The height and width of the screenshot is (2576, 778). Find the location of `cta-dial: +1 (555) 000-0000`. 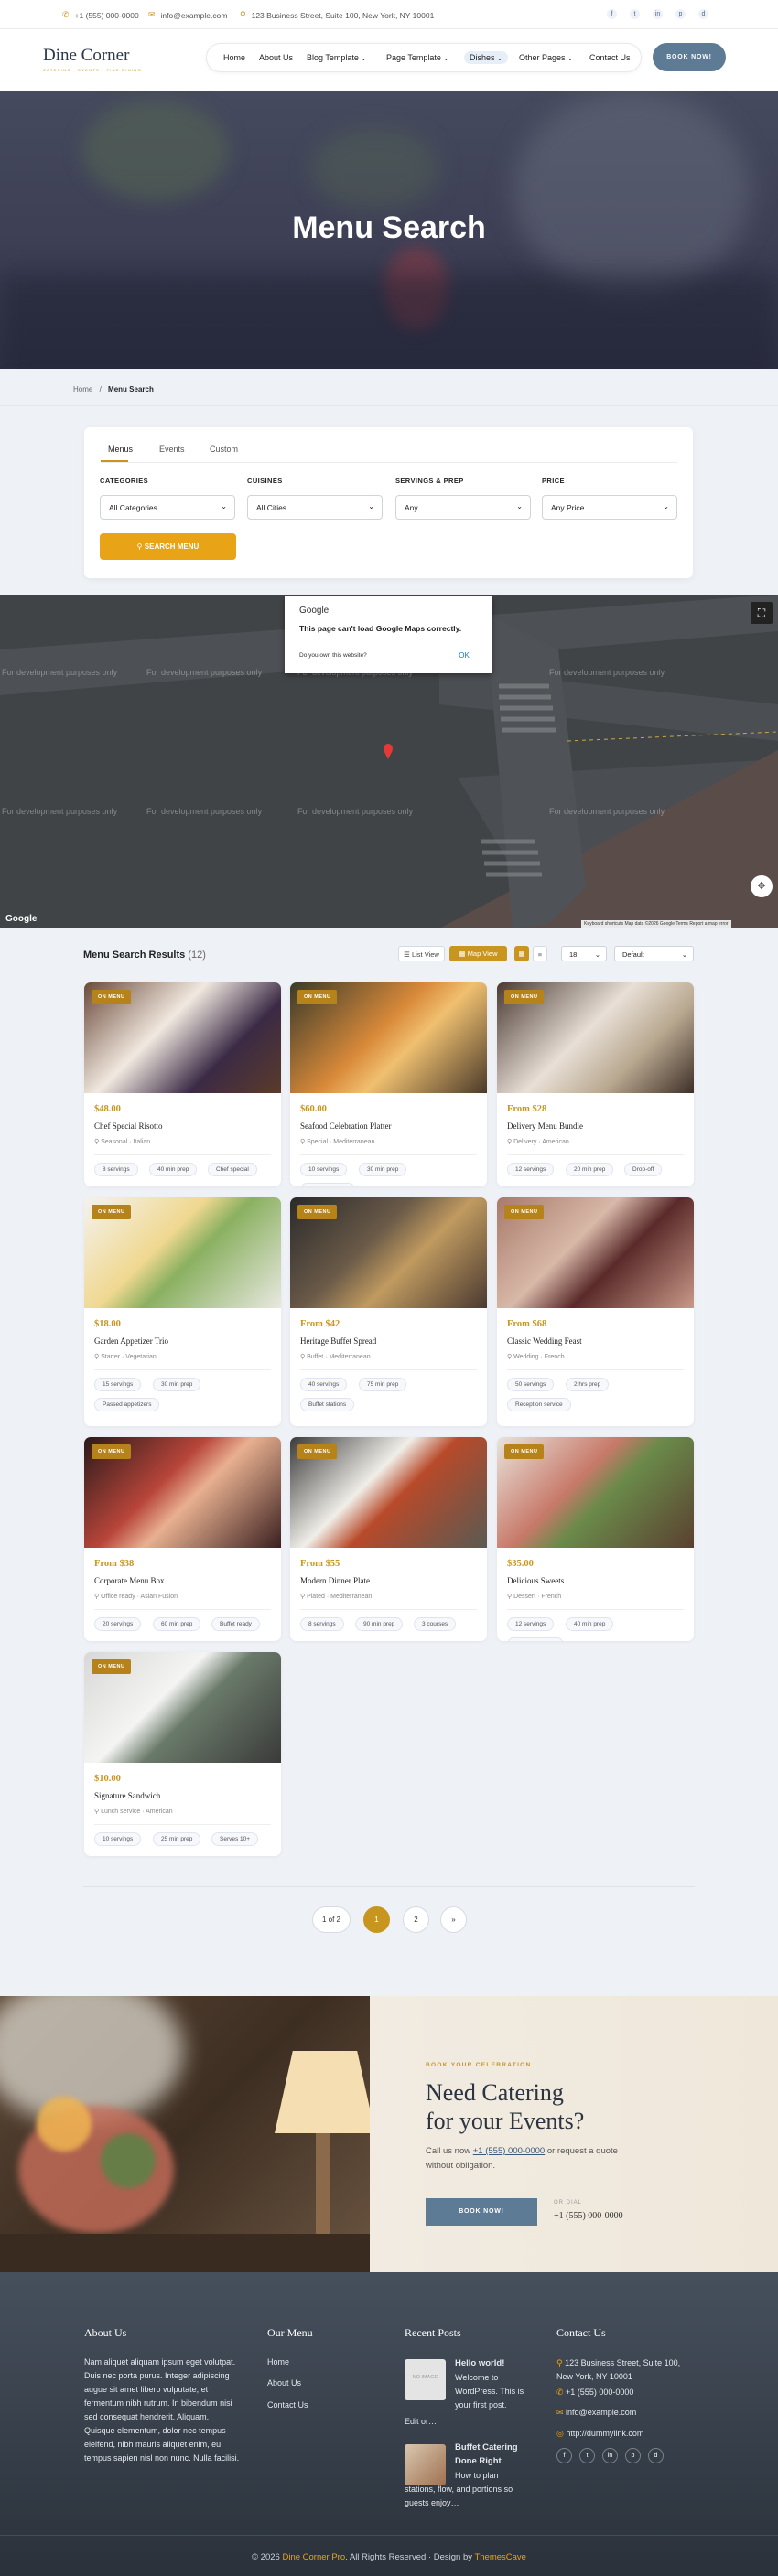

cta-dial: +1 (555) 000-0000 is located at coordinates (588, 2216).